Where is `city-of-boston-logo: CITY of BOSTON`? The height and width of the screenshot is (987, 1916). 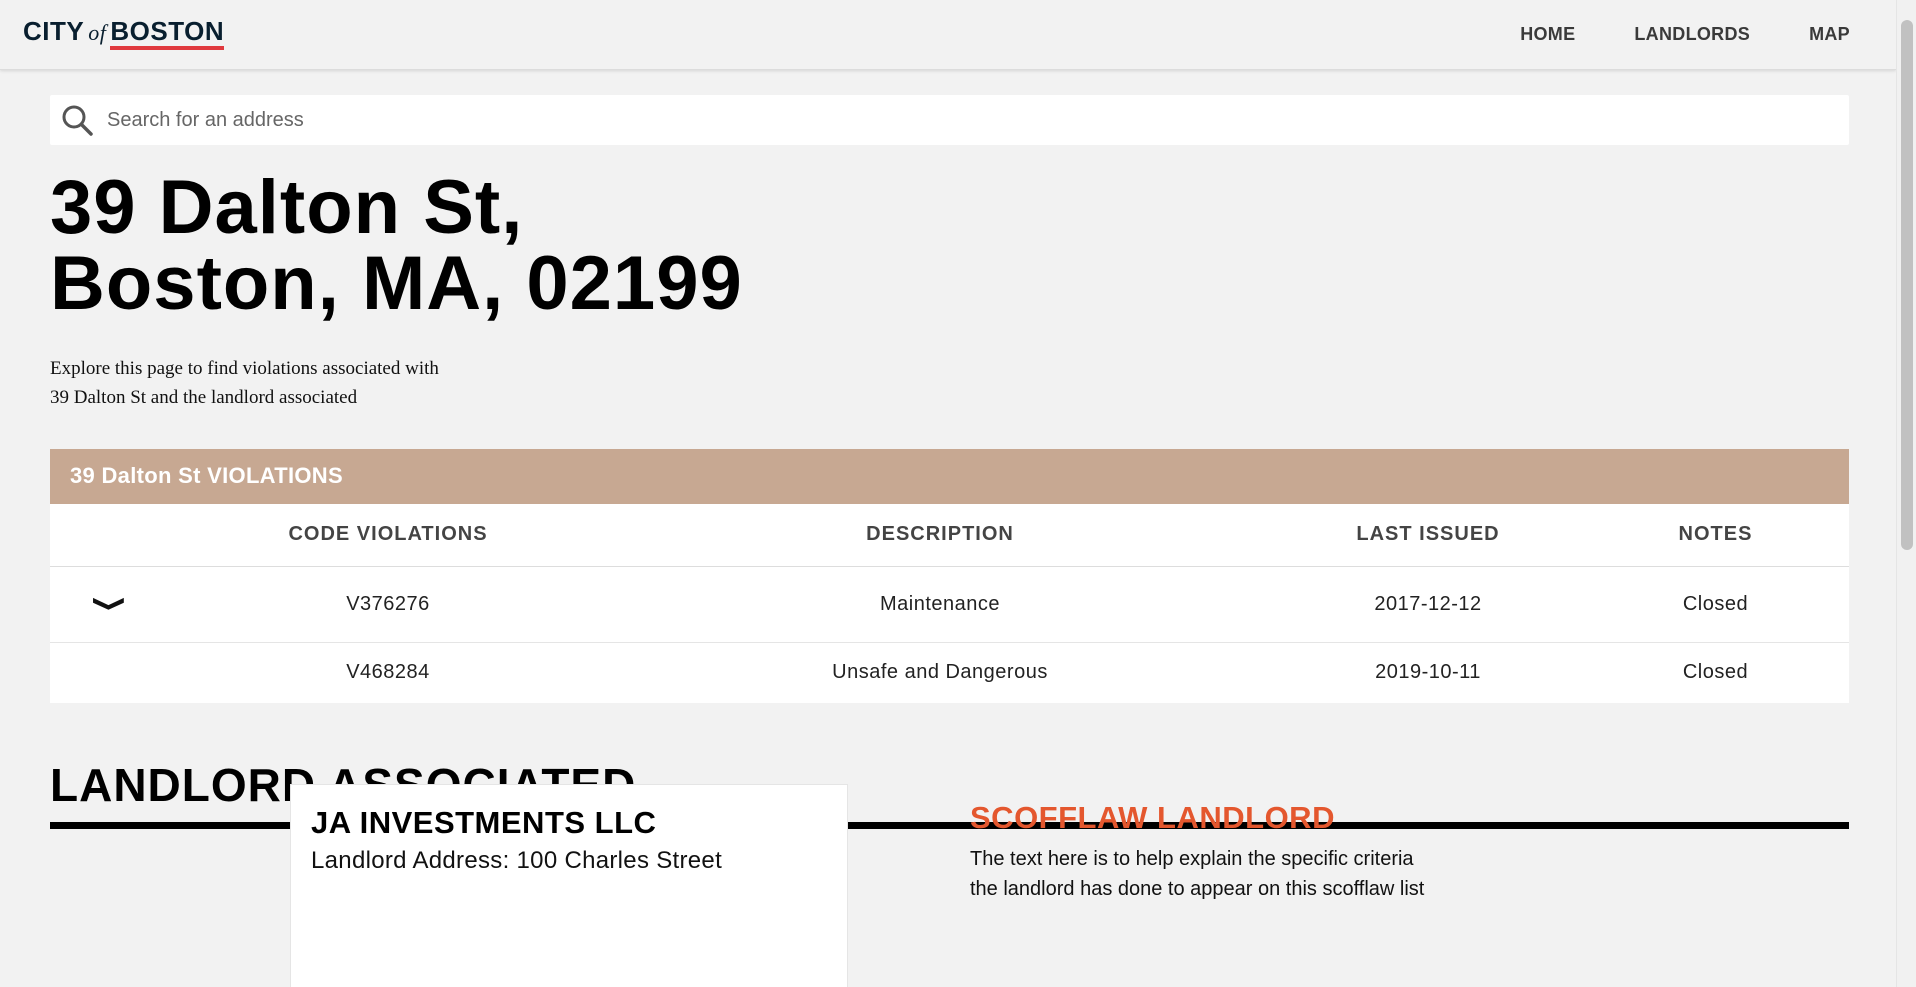 city-of-boston-logo: CITY of BOSTON is located at coordinates (124, 33).